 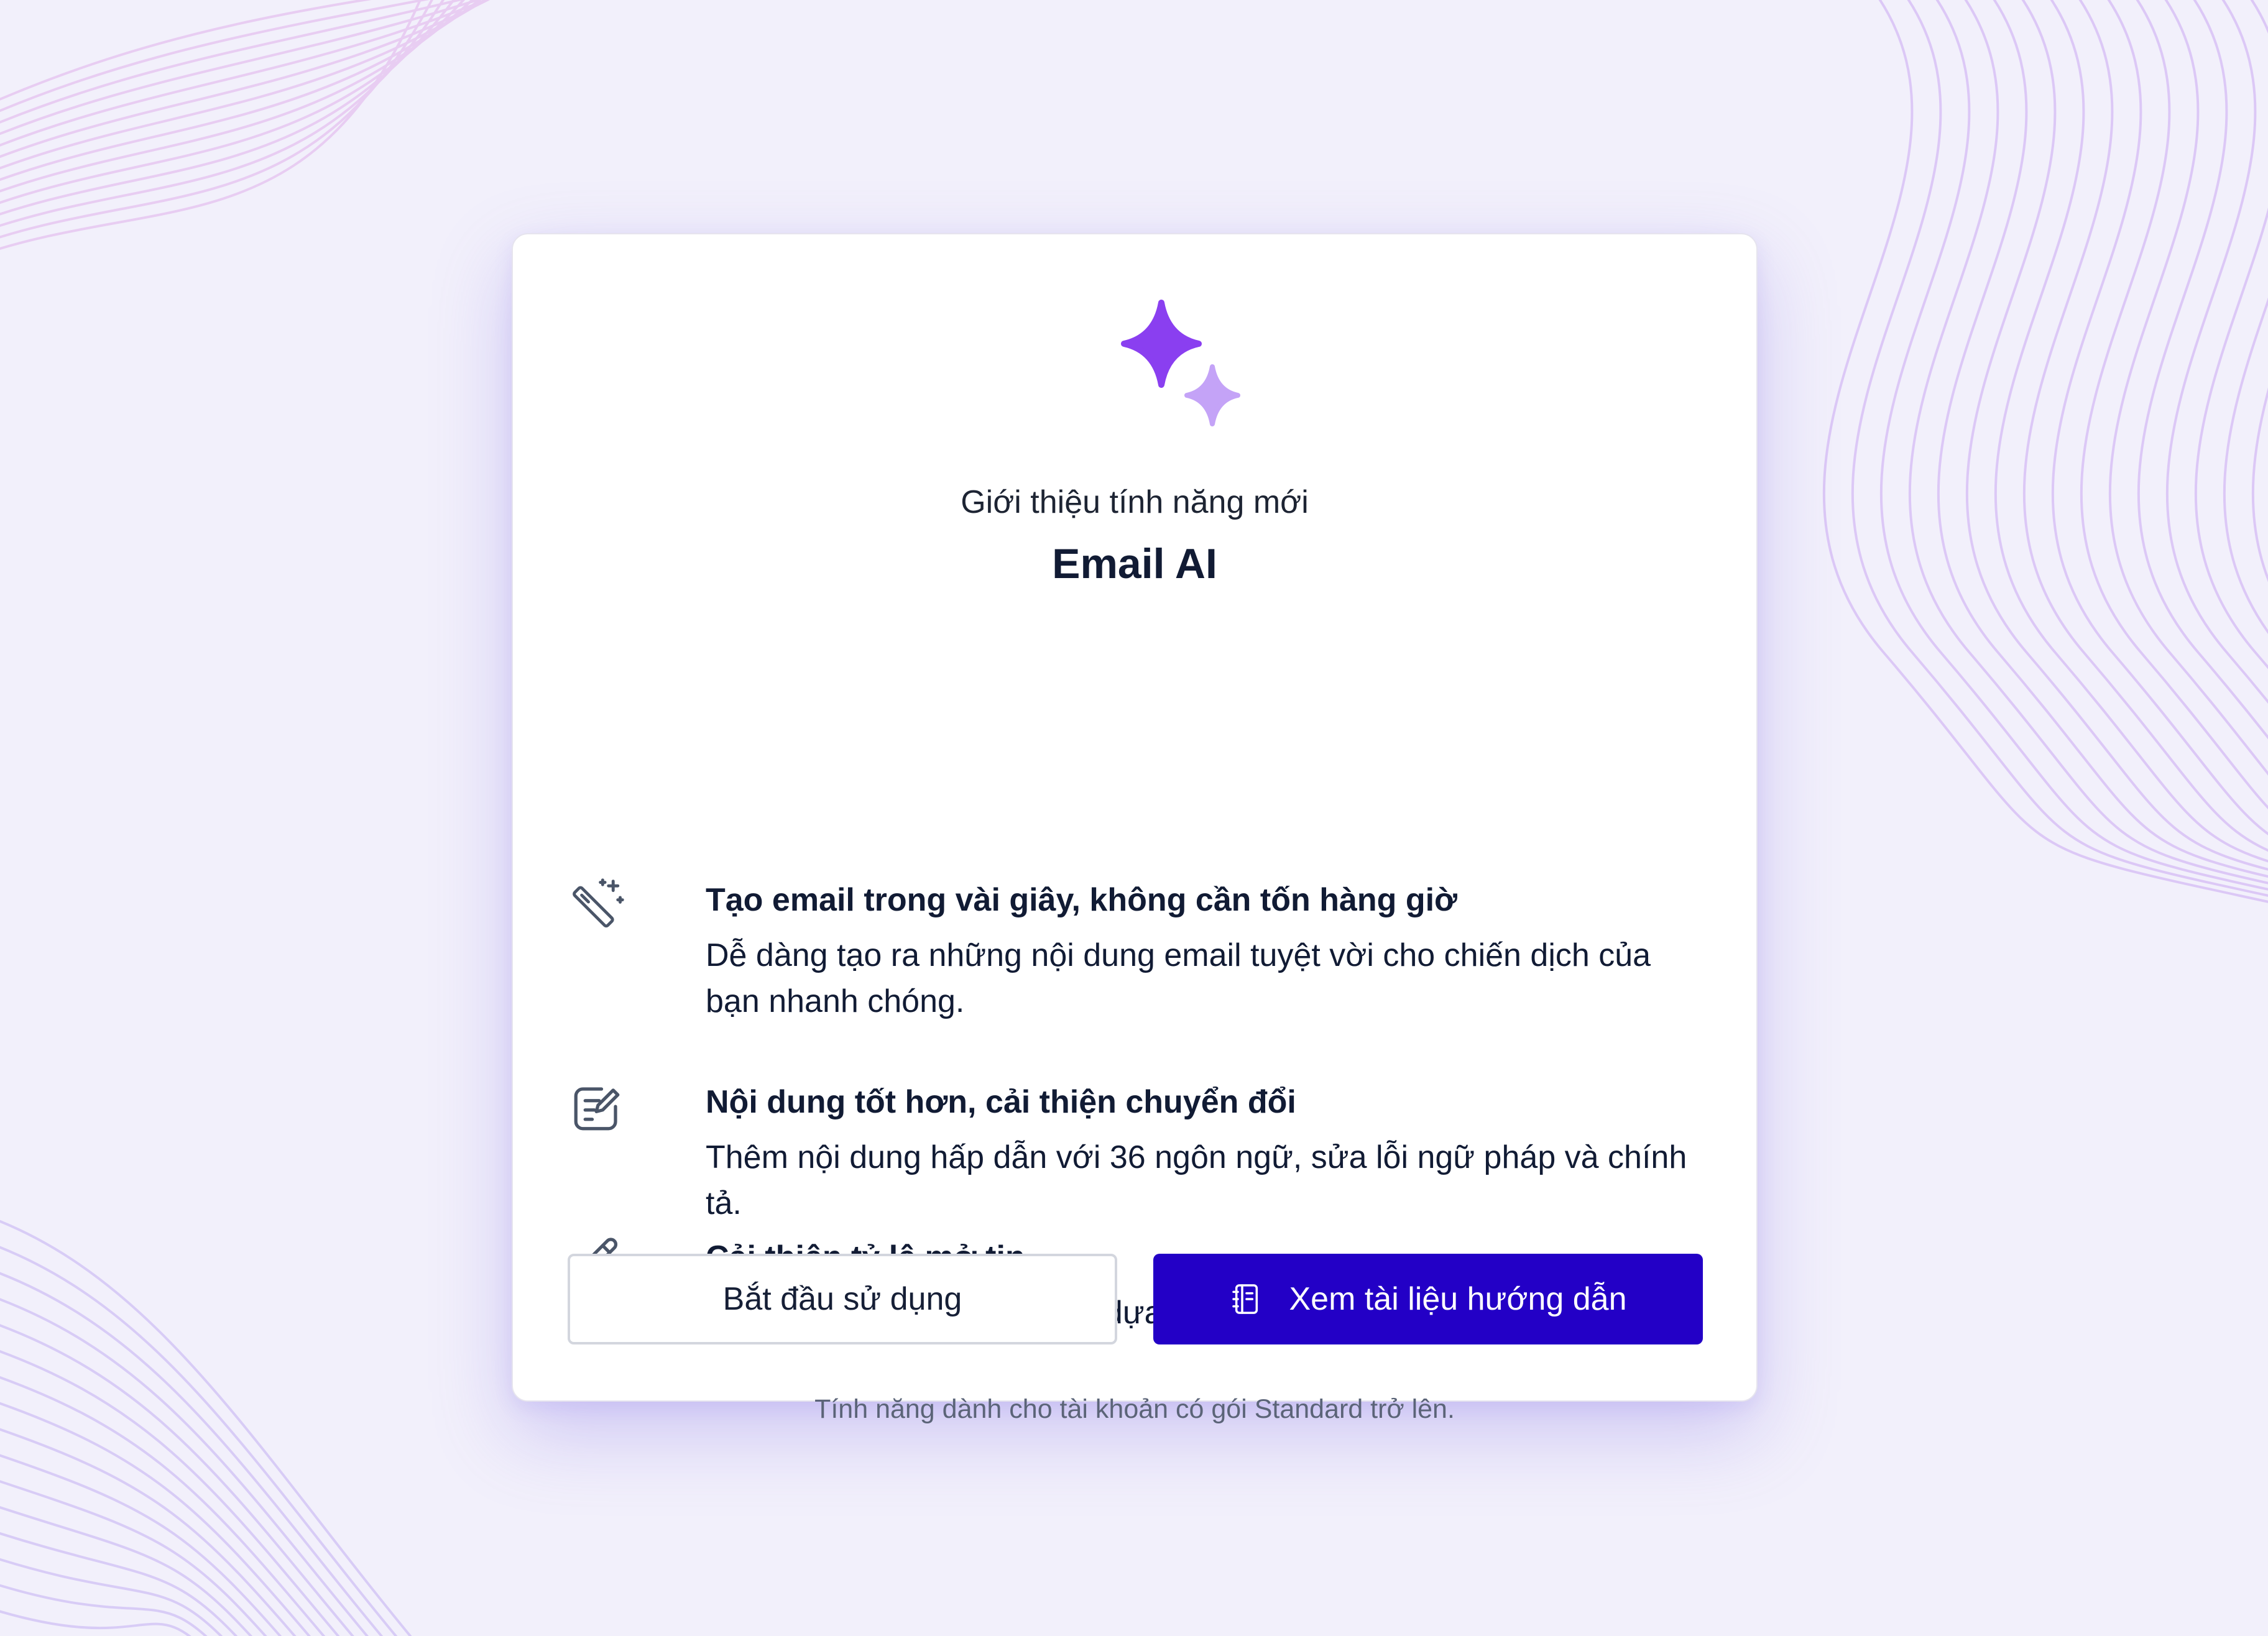 I want to click on start-using-label: Bắt đầu sử dụng, so click(x=842, y=1299).